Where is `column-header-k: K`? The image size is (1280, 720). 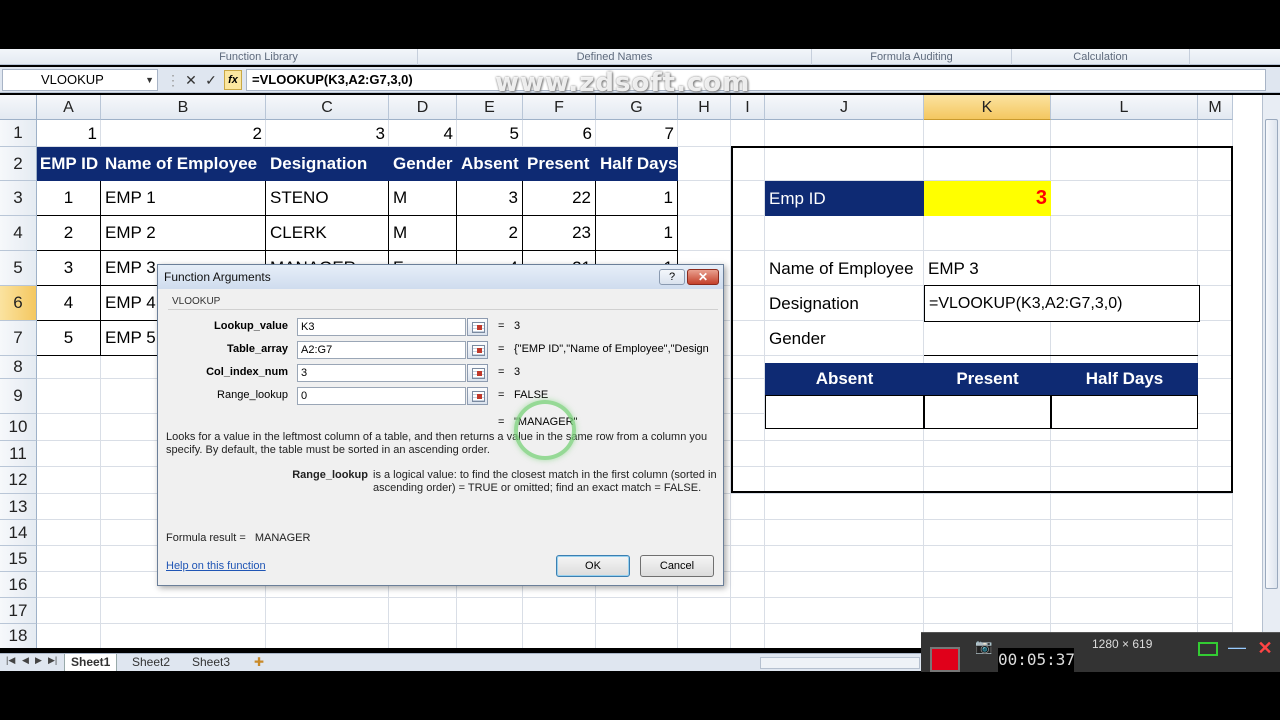
column-header-k: K is located at coordinates (987, 107).